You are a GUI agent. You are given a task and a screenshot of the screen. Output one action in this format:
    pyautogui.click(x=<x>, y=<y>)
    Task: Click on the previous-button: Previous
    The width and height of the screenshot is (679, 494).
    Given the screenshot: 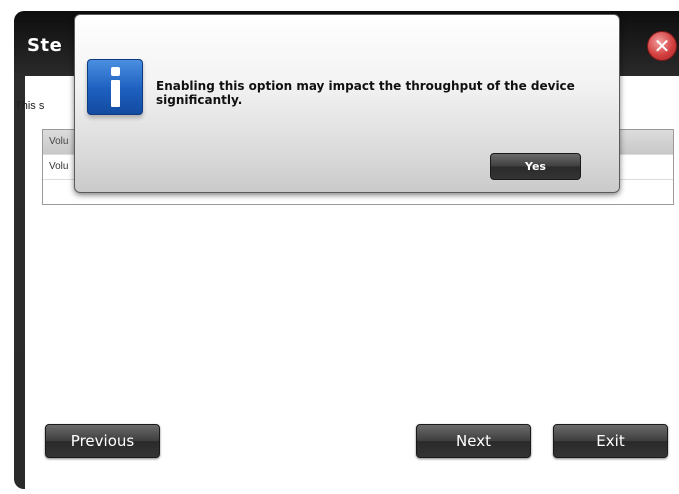 What is the action you would take?
    pyautogui.click(x=102, y=441)
    